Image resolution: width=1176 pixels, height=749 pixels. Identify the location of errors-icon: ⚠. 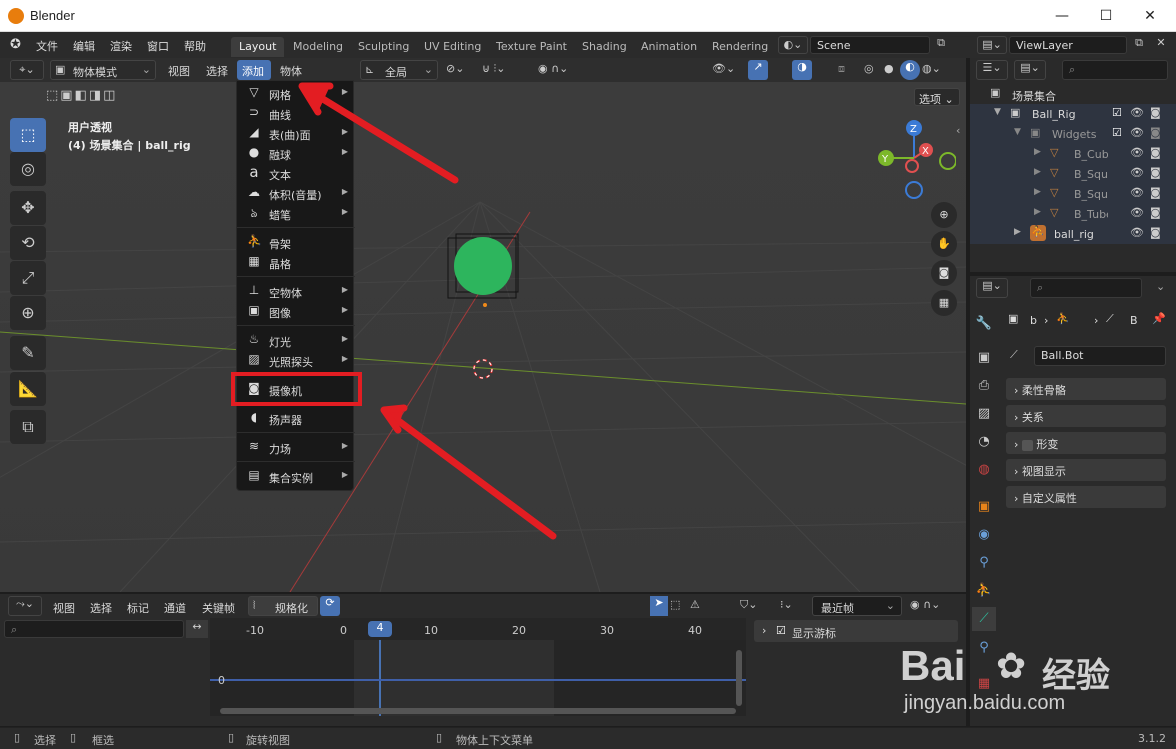
(695, 604).